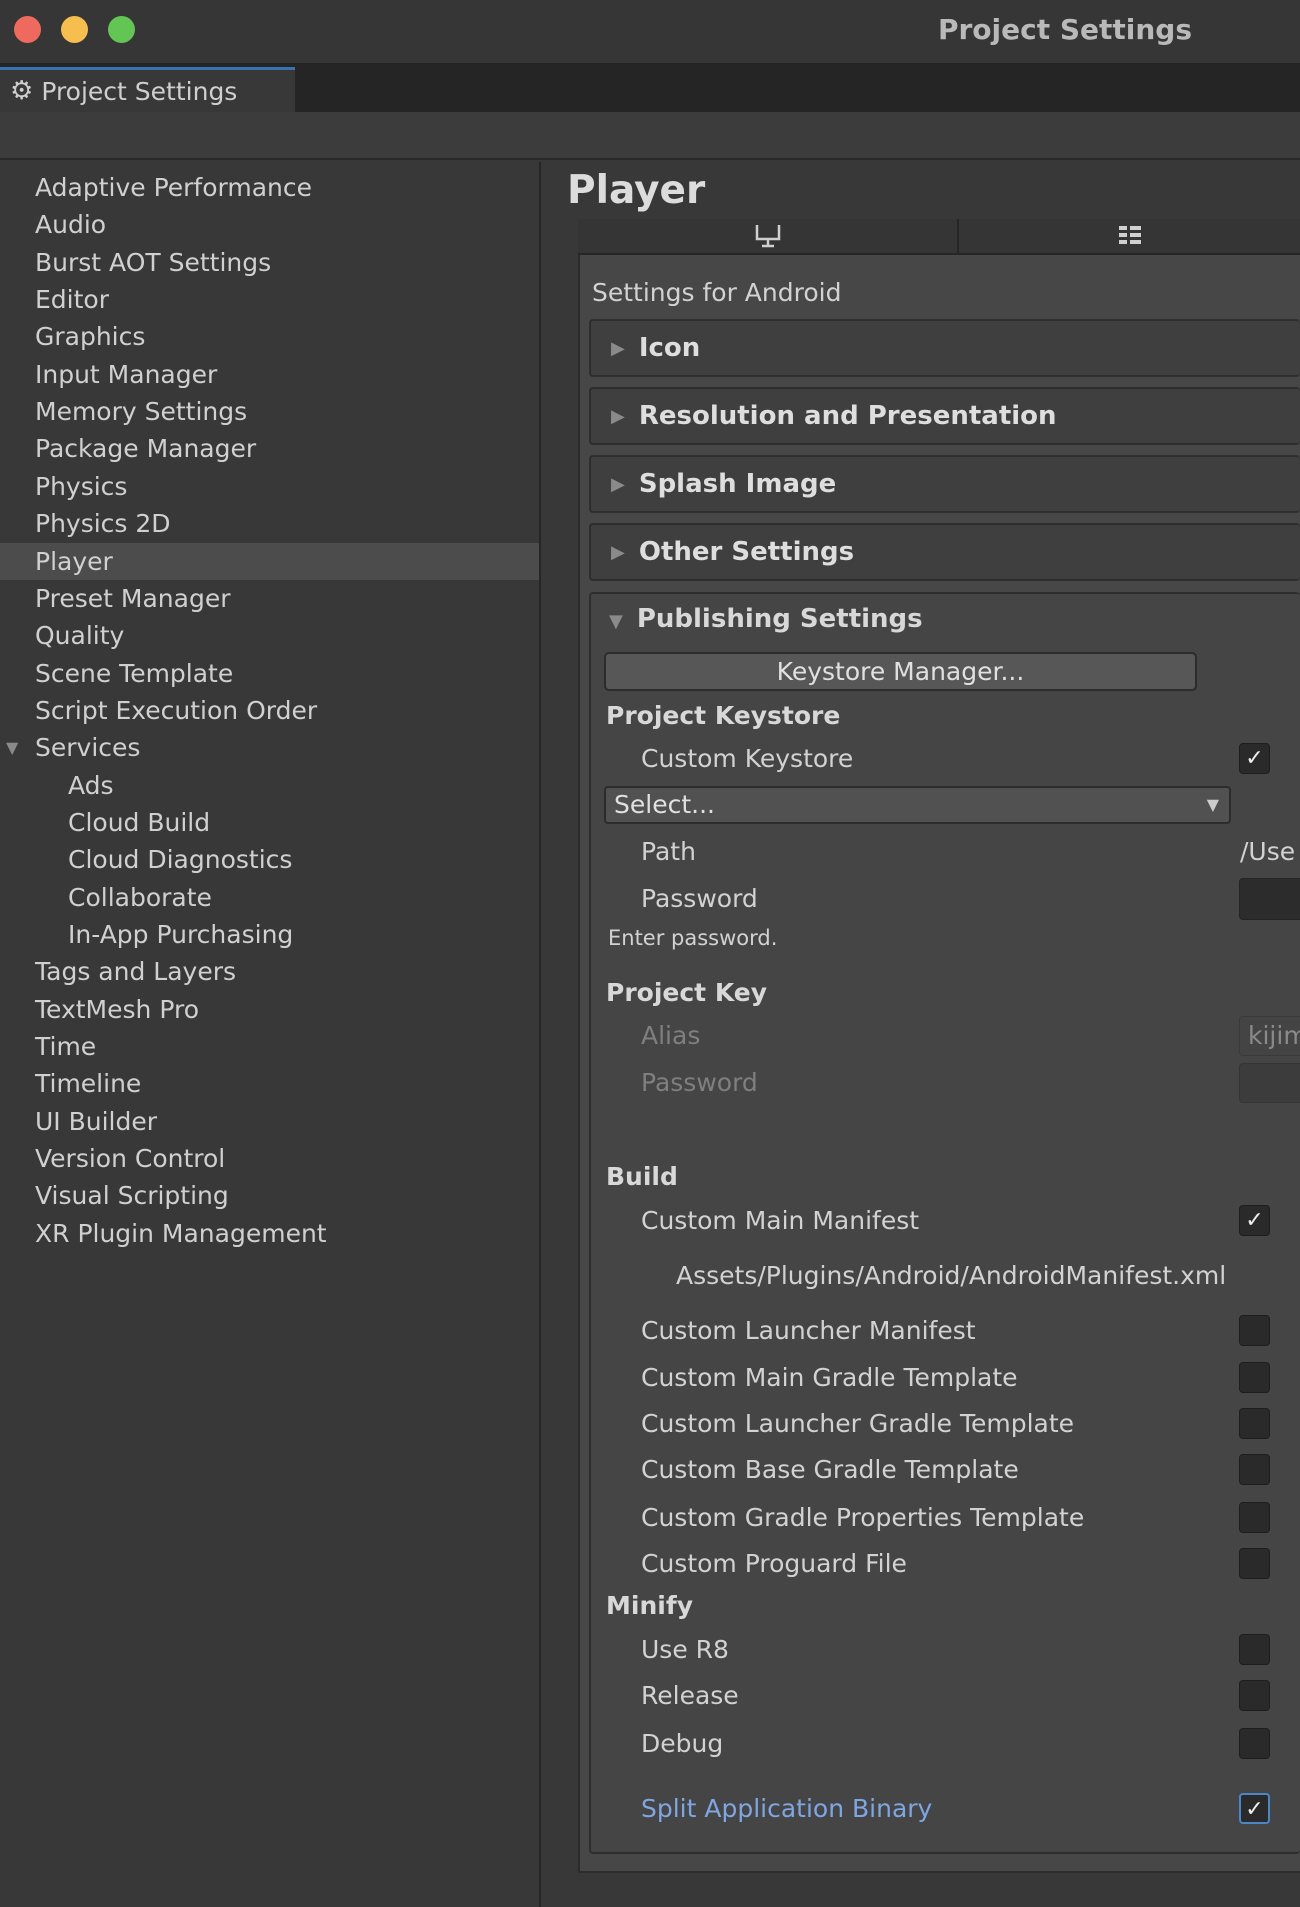  I want to click on tab-project-settings: ⚙ Project Settings, so click(147, 89).